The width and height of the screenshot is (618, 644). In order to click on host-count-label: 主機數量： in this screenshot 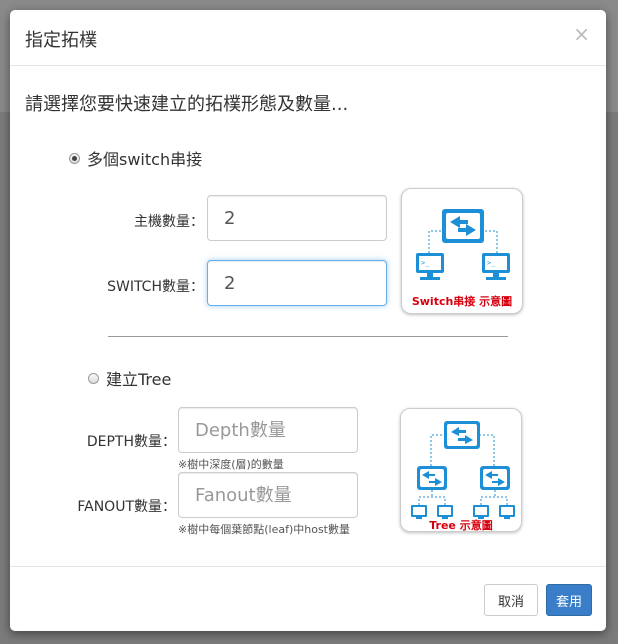, I will do `click(169, 222)`.